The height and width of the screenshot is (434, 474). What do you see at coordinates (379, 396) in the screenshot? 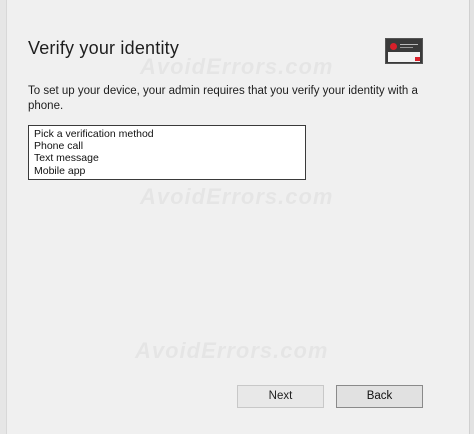
I see `back-button: Back` at bounding box center [379, 396].